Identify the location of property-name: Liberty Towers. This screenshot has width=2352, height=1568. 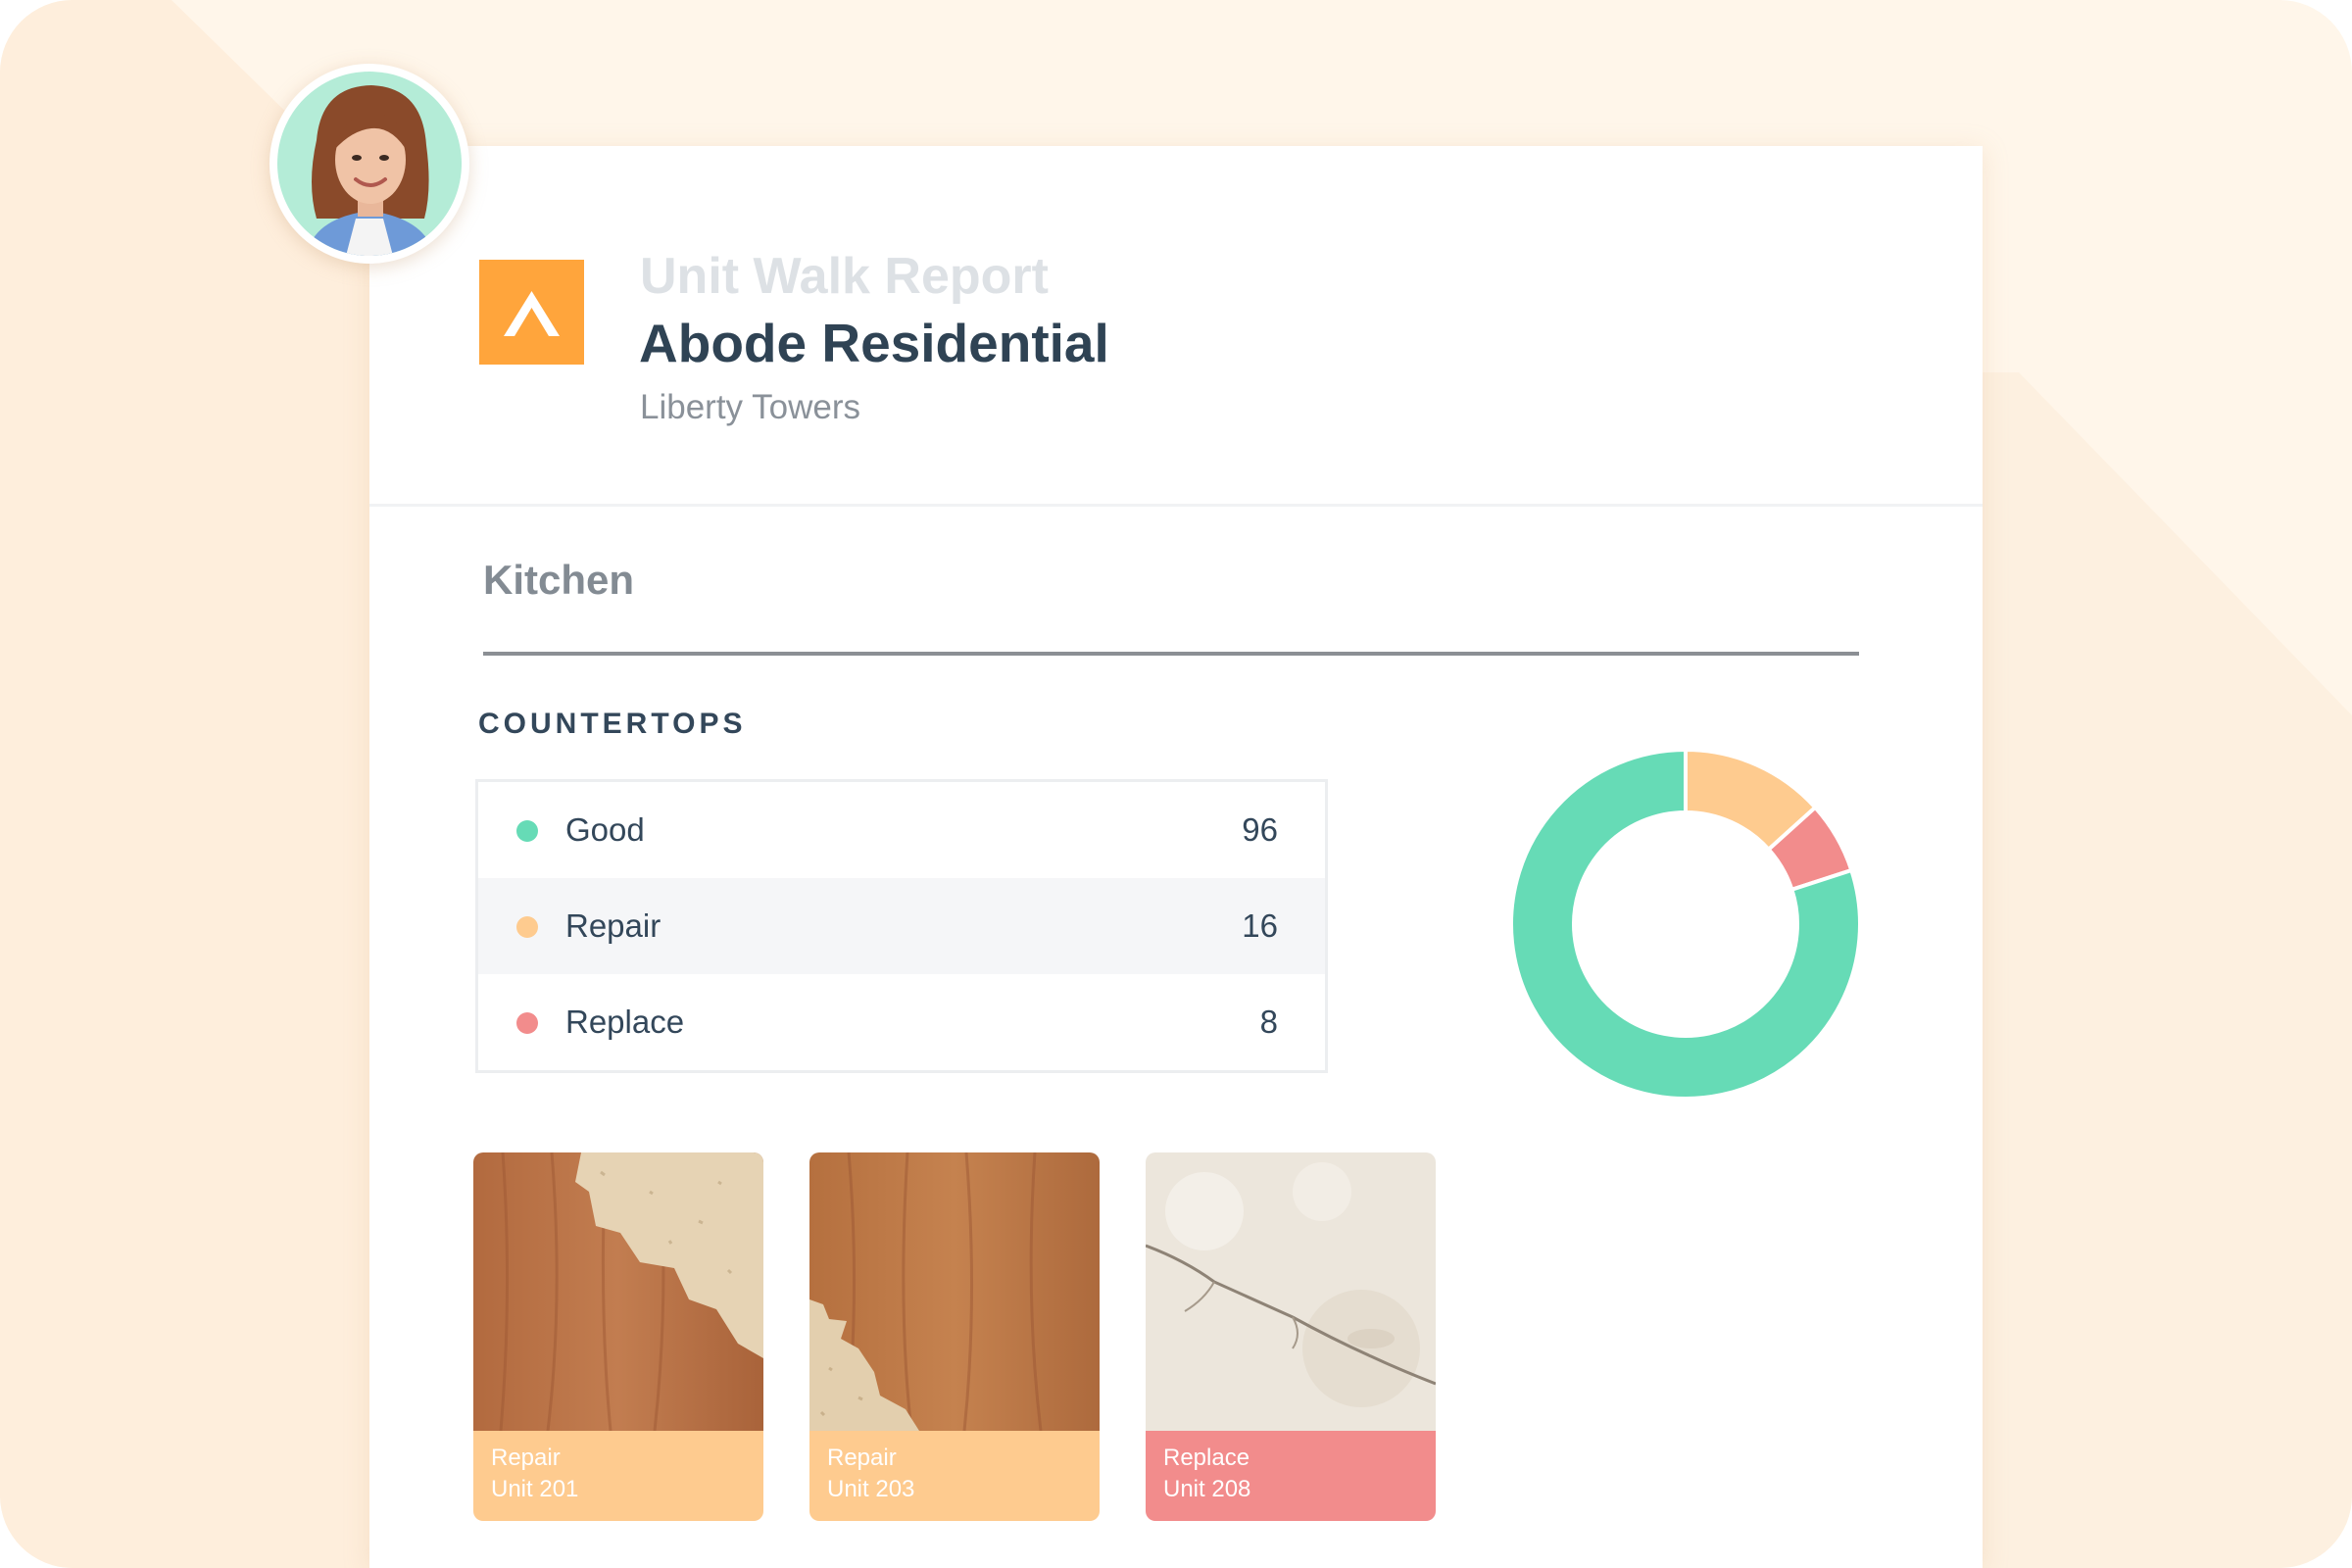
(750, 407).